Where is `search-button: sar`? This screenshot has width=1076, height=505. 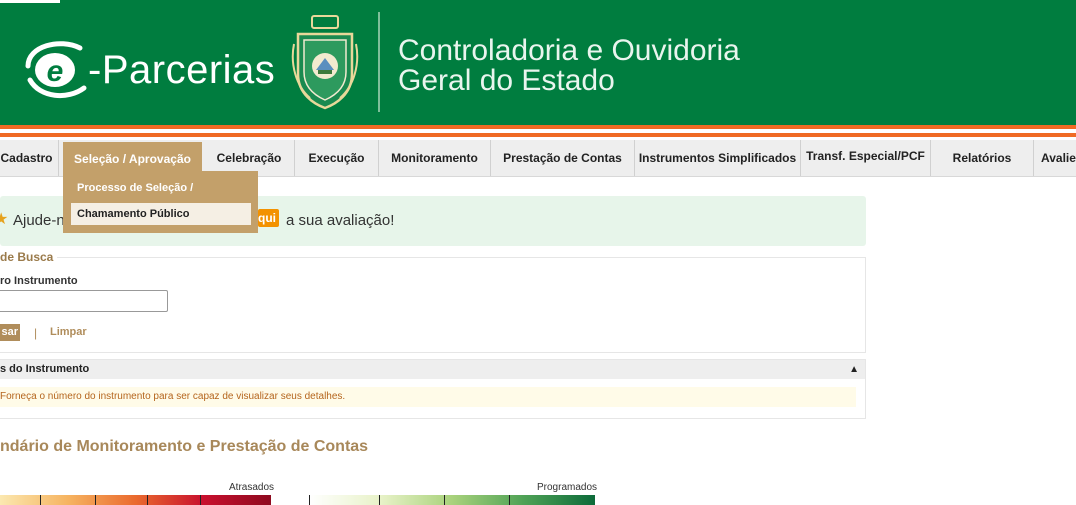
search-button: sar is located at coordinates (10, 332).